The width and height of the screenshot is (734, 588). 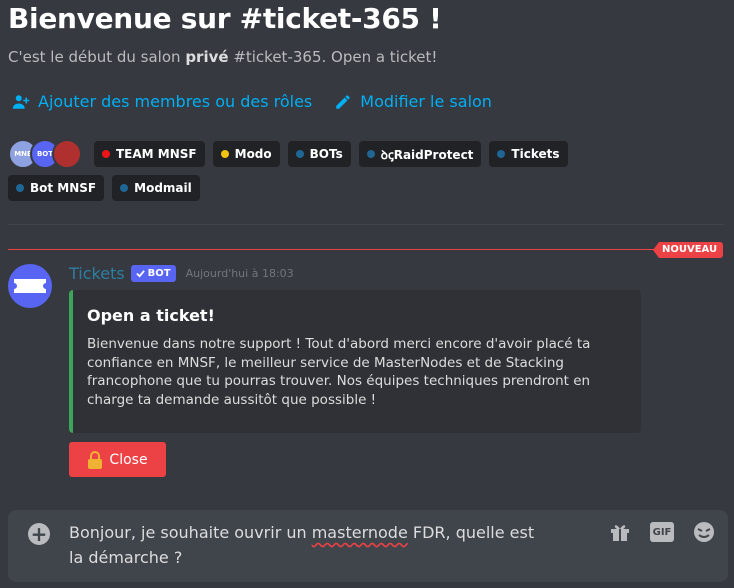 I want to click on bot-avatar, so click(x=30, y=286).